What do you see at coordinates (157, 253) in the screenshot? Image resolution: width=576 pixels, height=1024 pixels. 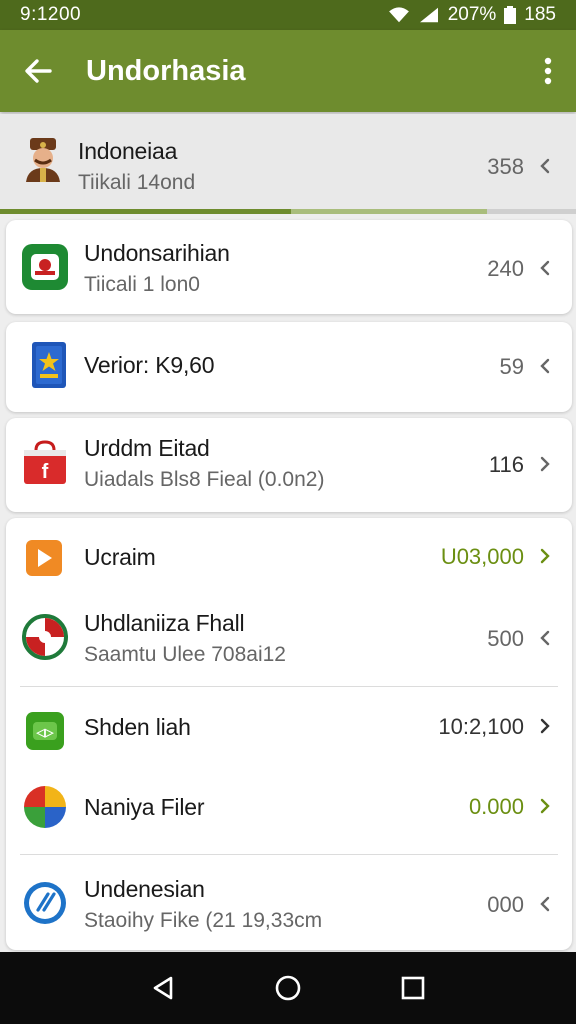 I see `item-title: Undonsarihian` at bounding box center [157, 253].